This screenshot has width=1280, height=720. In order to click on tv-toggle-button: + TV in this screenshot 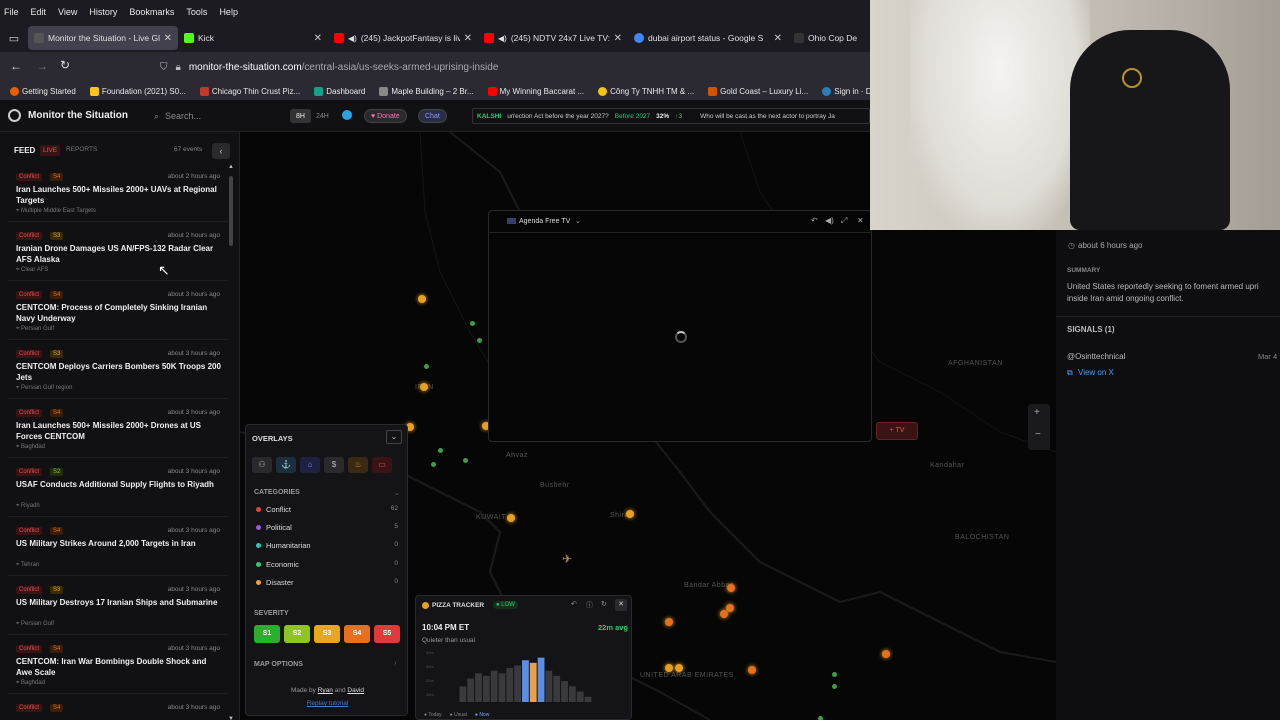, I will do `click(897, 431)`.